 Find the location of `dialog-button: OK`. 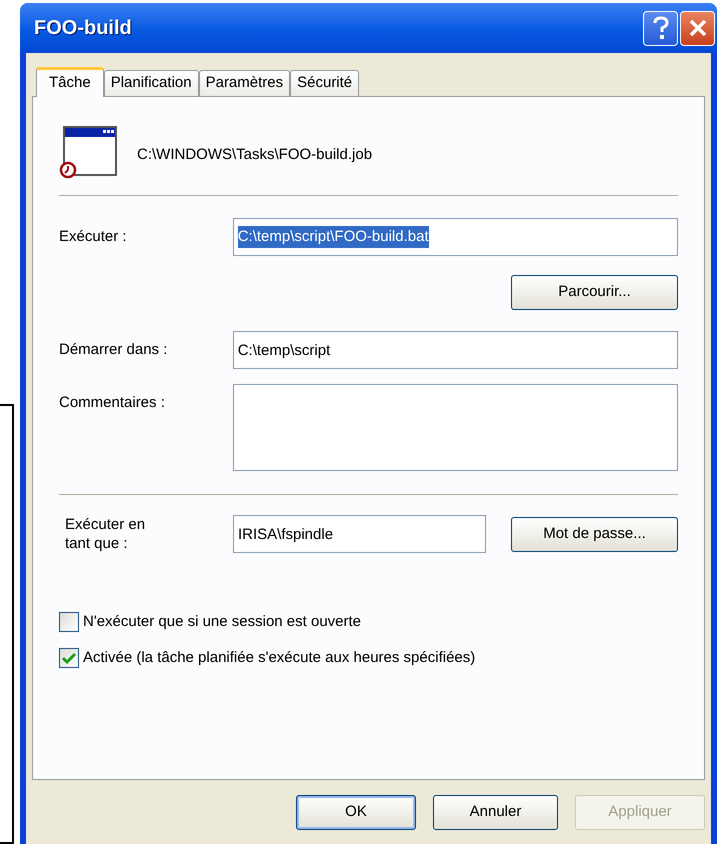

dialog-button: OK is located at coordinates (356, 812).